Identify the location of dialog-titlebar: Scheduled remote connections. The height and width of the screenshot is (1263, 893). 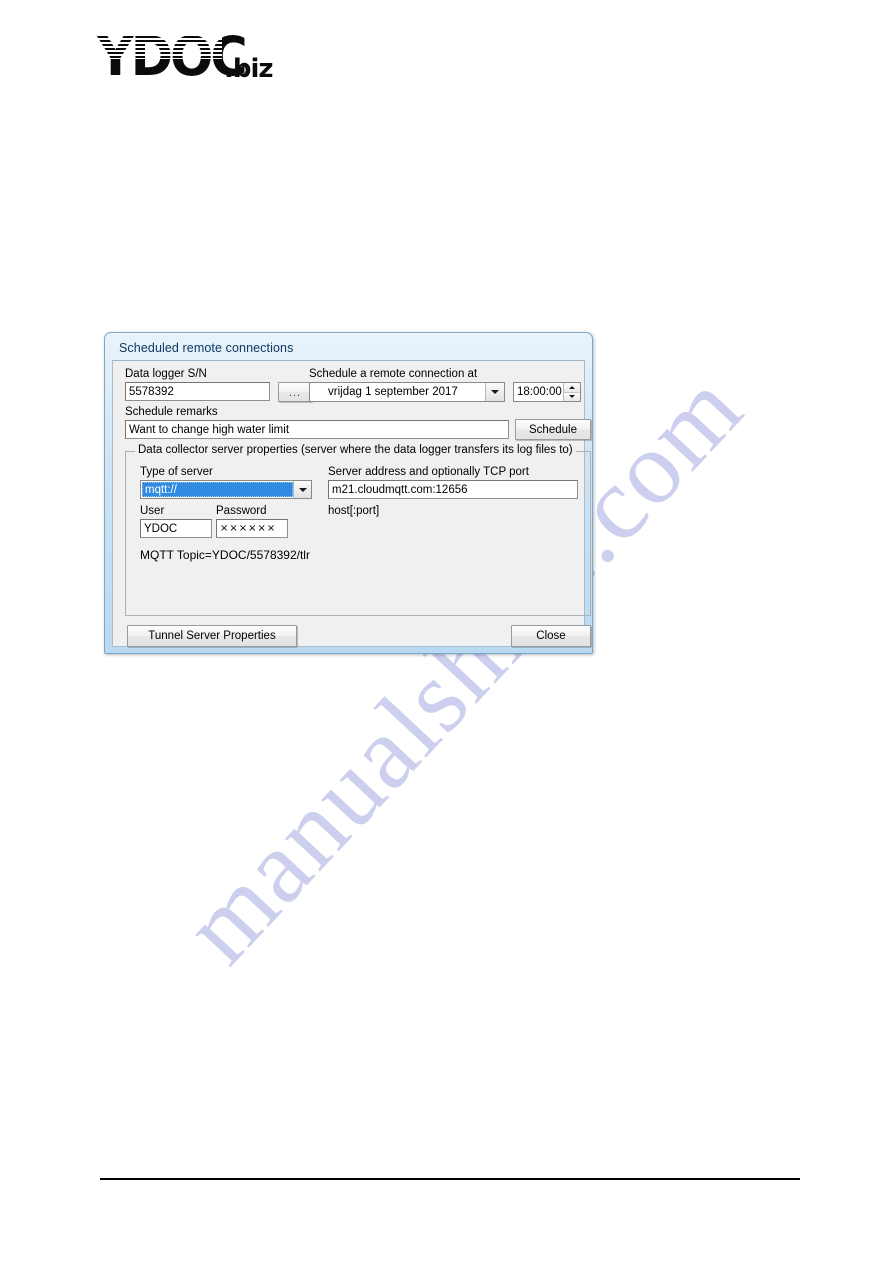
(348, 348).